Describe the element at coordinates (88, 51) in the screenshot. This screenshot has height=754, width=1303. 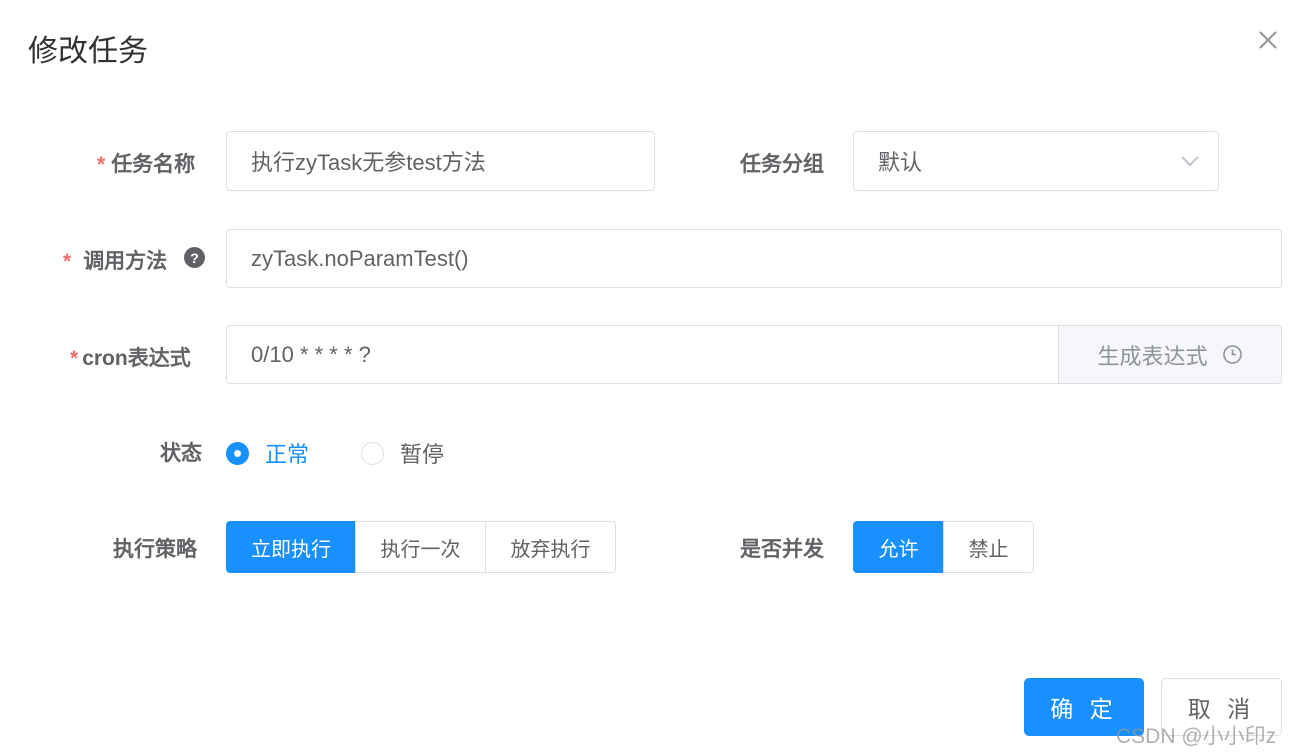
I see `dialog-title: 修改任务` at that location.